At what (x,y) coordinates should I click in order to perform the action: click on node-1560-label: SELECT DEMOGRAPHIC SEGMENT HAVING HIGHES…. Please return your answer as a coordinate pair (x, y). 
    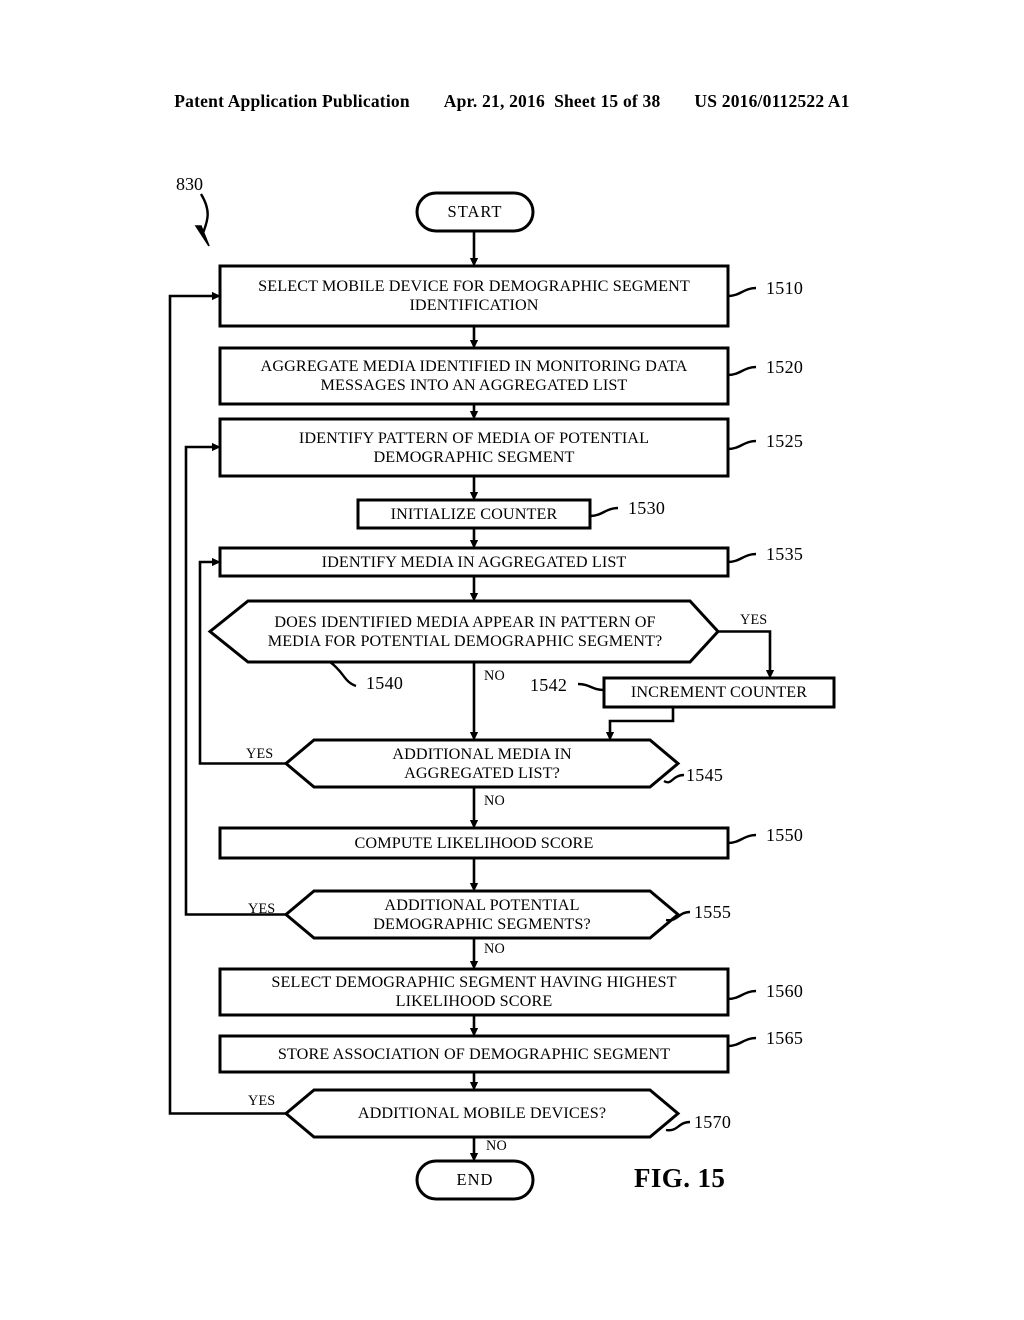
    Looking at the image, I should click on (474, 991).